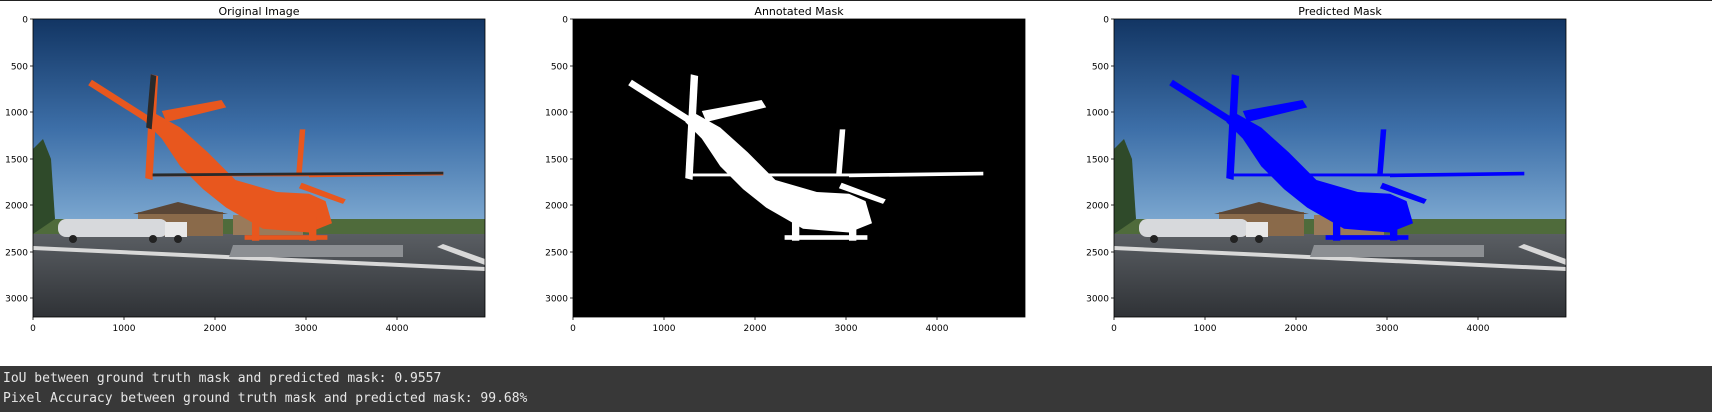 This screenshot has width=1712, height=412. Describe the element at coordinates (259, 11) in the screenshot. I see `subplot-title: Original Image` at that location.